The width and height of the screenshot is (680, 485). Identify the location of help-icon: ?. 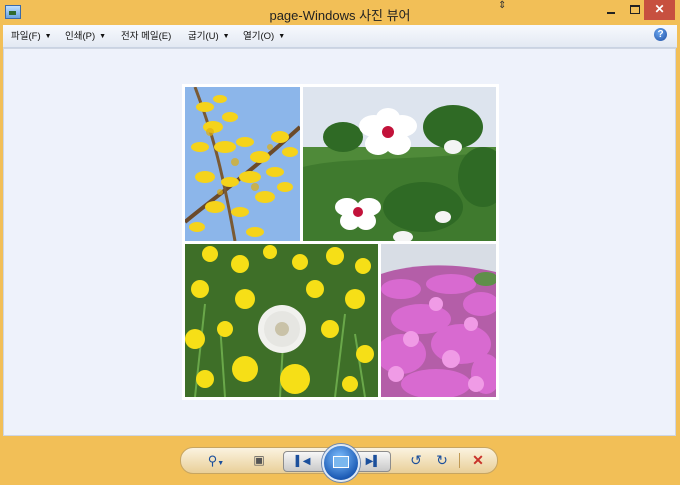
(660, 34).